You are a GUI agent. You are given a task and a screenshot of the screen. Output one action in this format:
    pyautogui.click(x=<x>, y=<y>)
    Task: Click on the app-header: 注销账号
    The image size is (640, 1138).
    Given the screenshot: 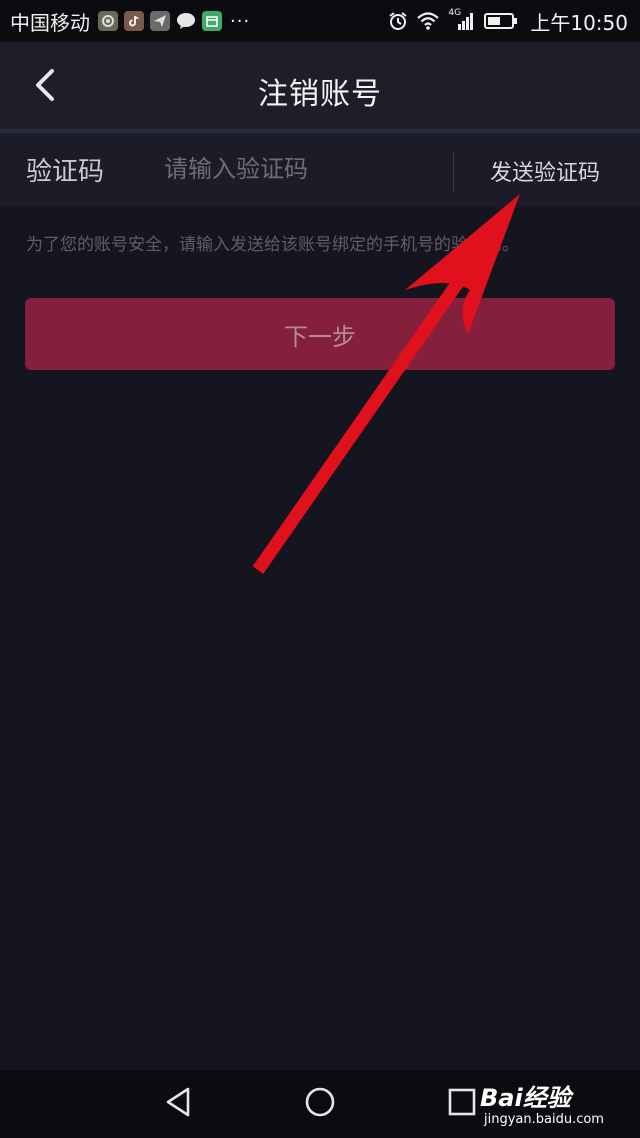 What is the action you would take?
    pyautogui.click(x=320, y=87)
    